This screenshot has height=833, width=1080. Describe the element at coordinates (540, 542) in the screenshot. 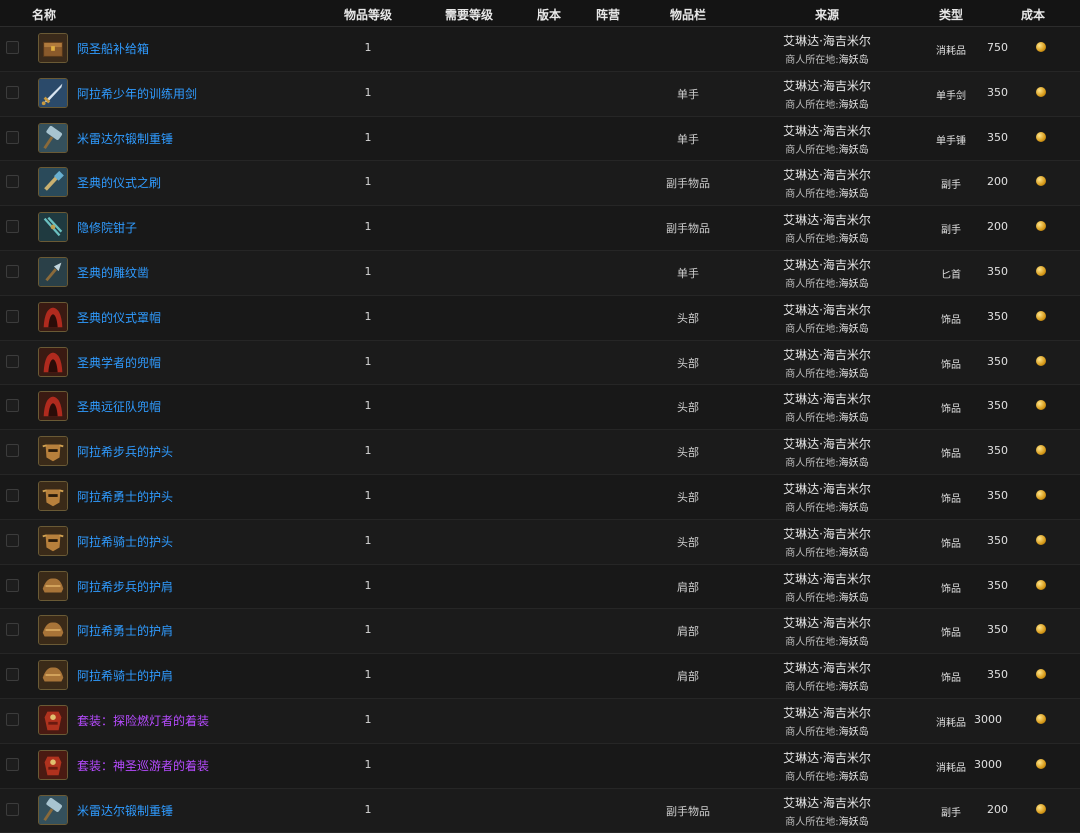

I see `table-row: 阿拉希骑士的护头 1 头部 艾琳达·海吉米尔 商人所在地:海妖岛 饰品 350` at that location.